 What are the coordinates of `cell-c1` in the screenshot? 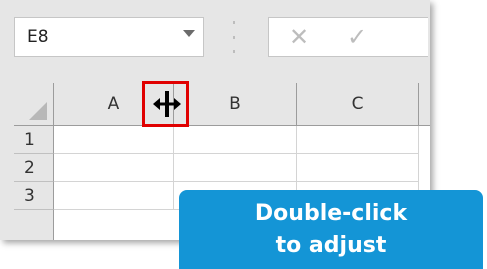 It's located at (358, 140).